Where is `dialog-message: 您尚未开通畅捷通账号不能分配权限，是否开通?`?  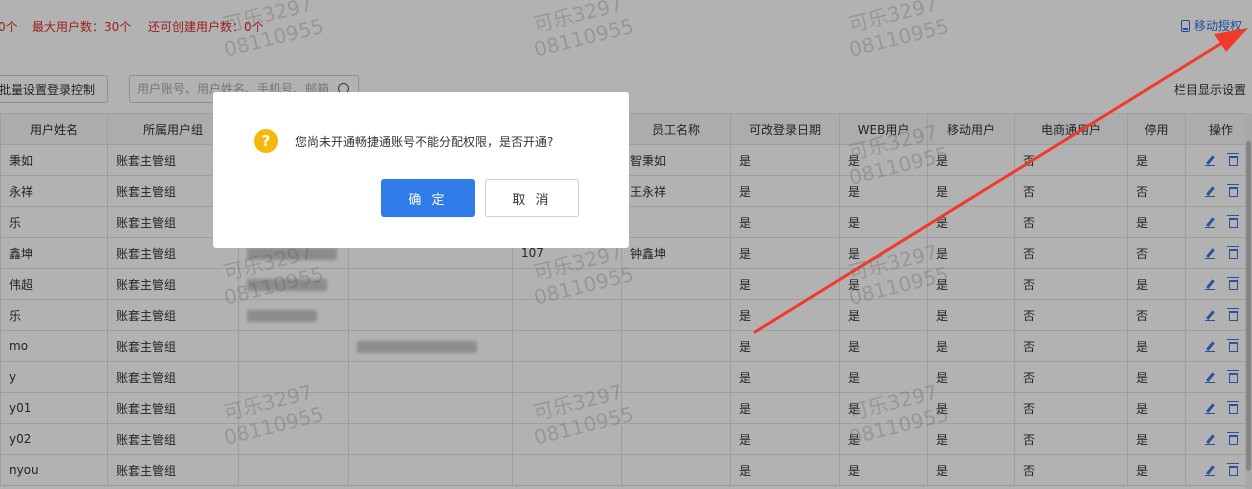 dialog-message: 您尚未开通畅捷通账号不能分配权限，是否开通? is located at coordinates (424, 142).